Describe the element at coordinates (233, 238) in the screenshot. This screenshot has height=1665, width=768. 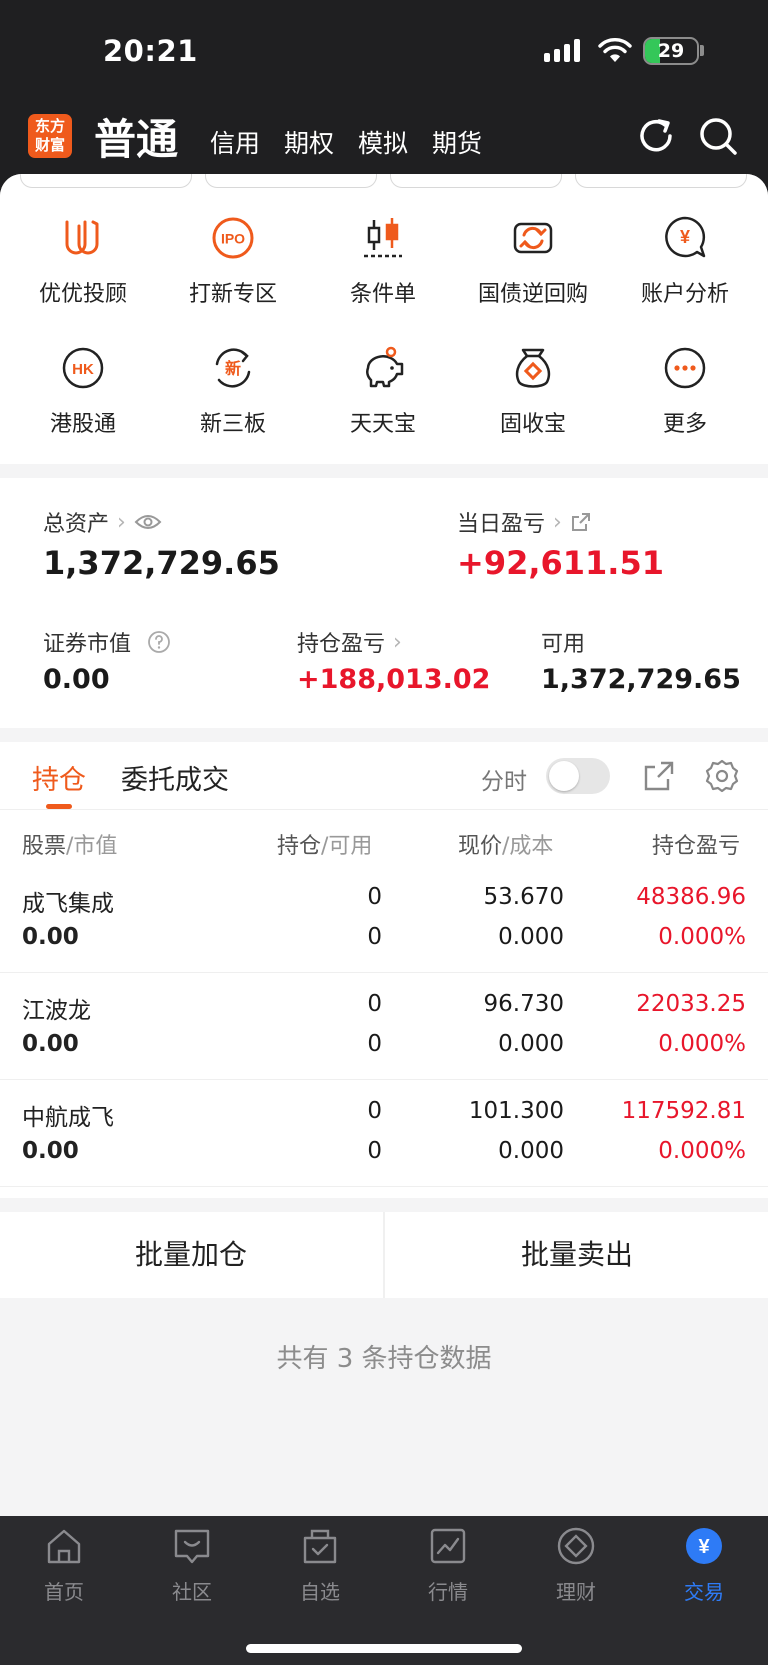
I see `ipo-icon: IPO` at that location.